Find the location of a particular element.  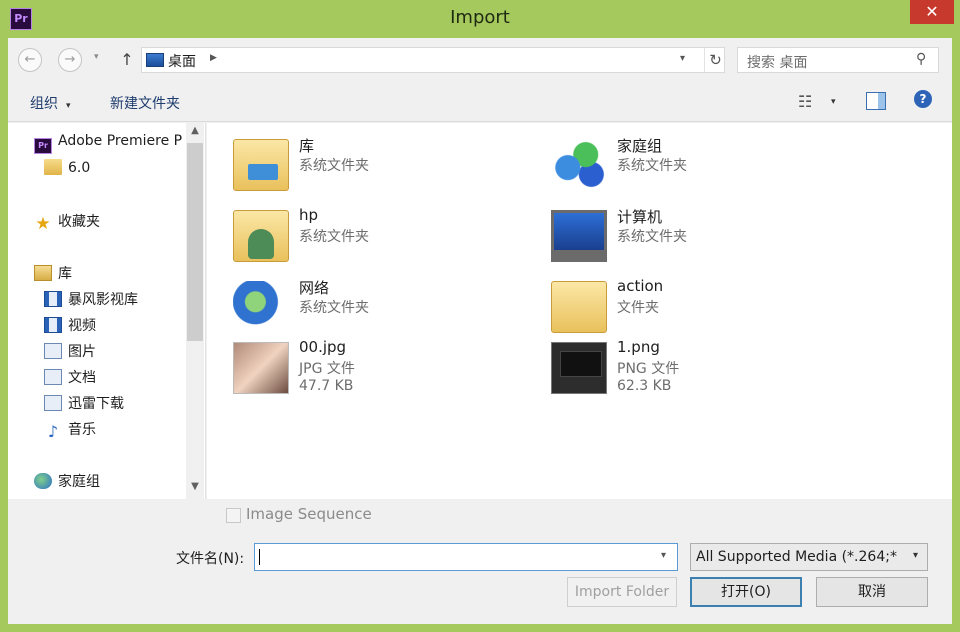

file-name: 1.png is located at coordinates (638, 347).